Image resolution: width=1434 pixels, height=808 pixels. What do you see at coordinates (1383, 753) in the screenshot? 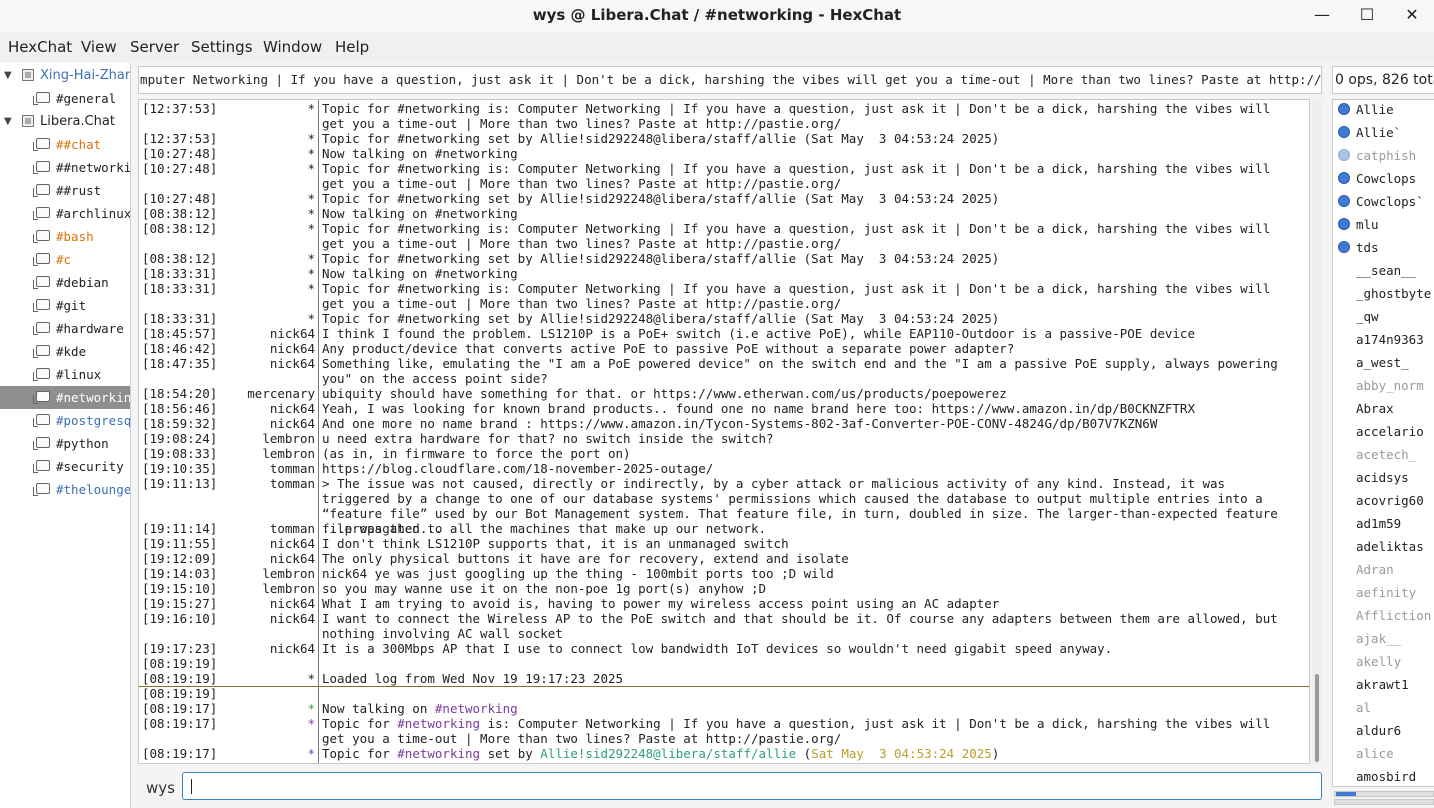
I see `user-list-item: alice` at bounding box center [1383, 753].